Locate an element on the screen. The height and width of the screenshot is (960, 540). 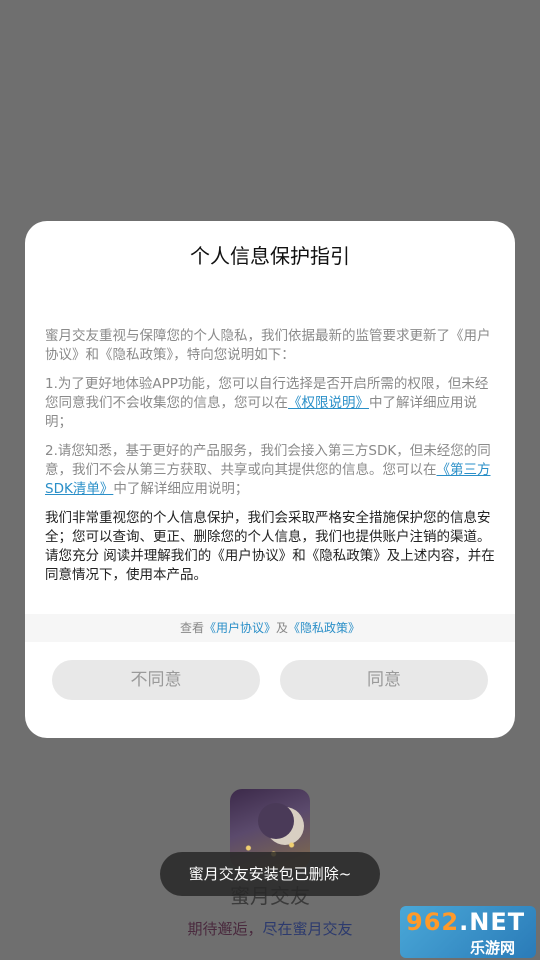
disagree-button: 不同意 is located at coordinates (156, 680).